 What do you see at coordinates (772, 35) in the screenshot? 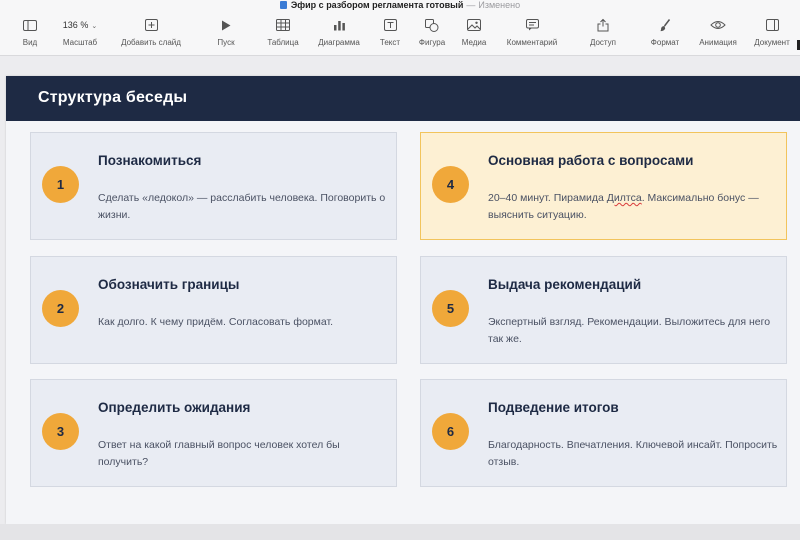
I see `document-button: Документ` at bounding box center [772, 35].